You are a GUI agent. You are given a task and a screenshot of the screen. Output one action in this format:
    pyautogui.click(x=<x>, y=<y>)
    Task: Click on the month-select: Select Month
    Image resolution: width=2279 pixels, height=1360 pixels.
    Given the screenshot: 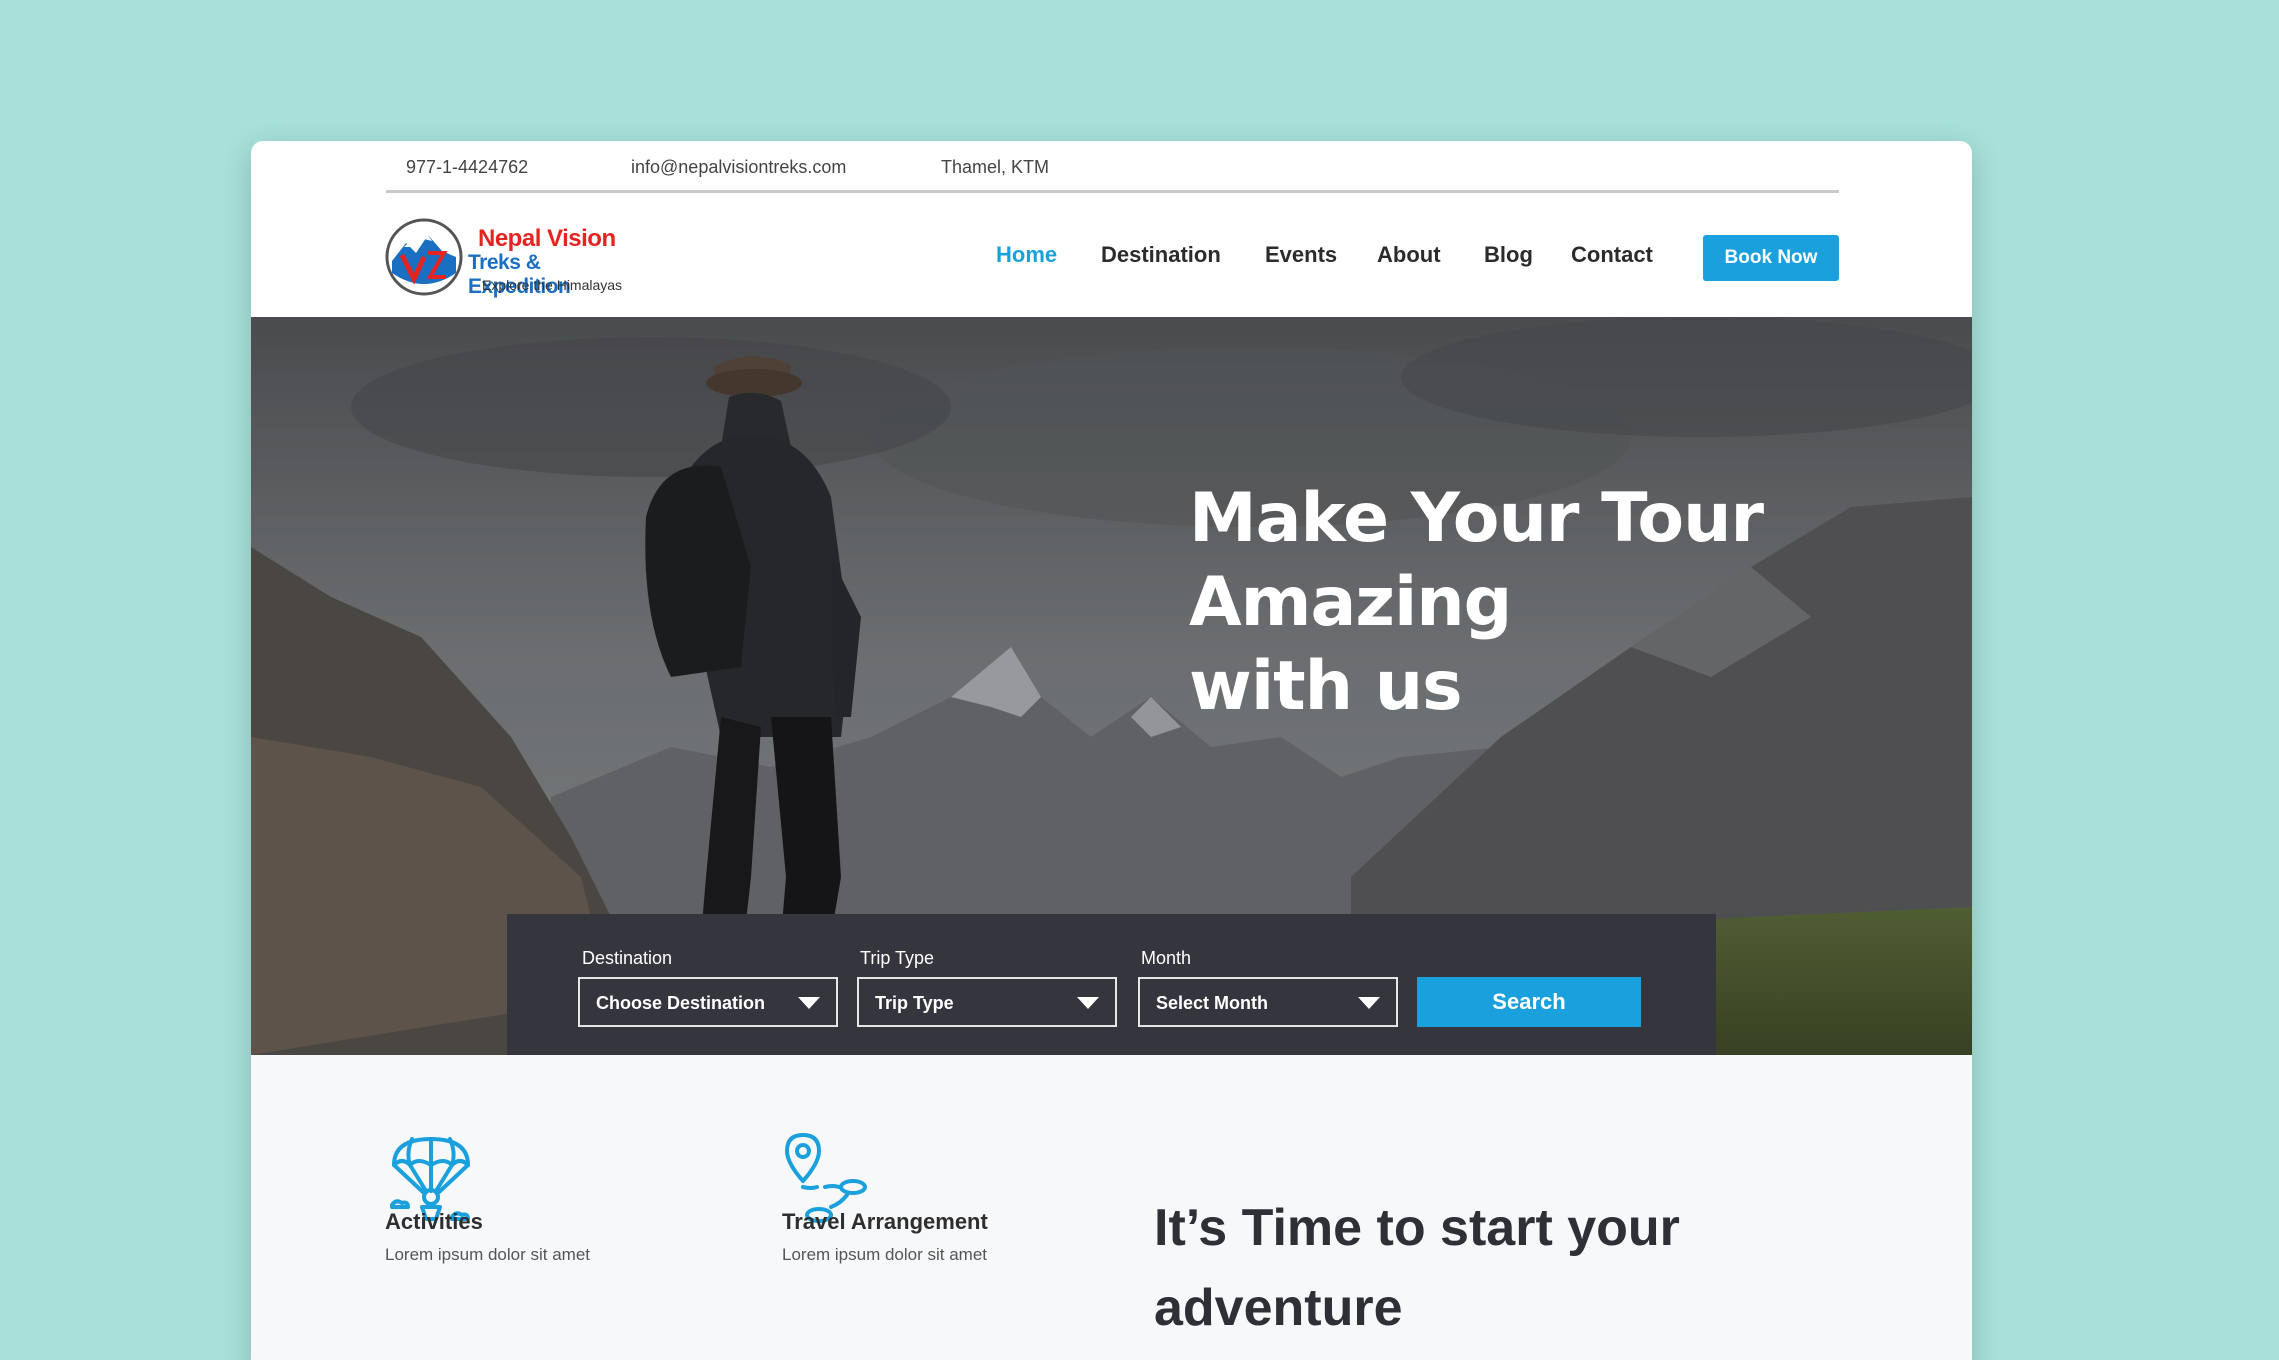 What is the action you would take?
    pyautogui.click(x=1268, y=1002)
    